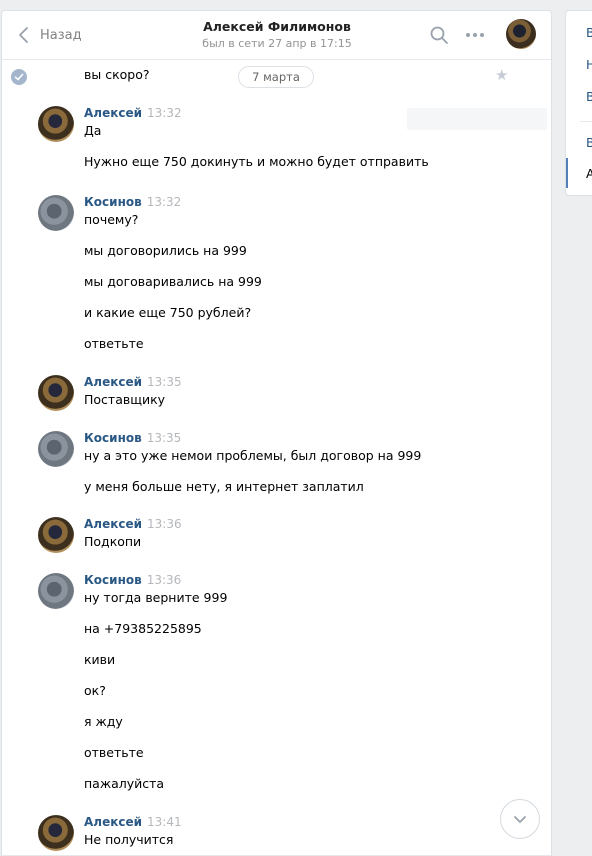 This screenshot has width=592, height=856. What do you see at coordinates (475, 35) in the screenshot?
I see `more-icon` at bounding box center [475, 35].